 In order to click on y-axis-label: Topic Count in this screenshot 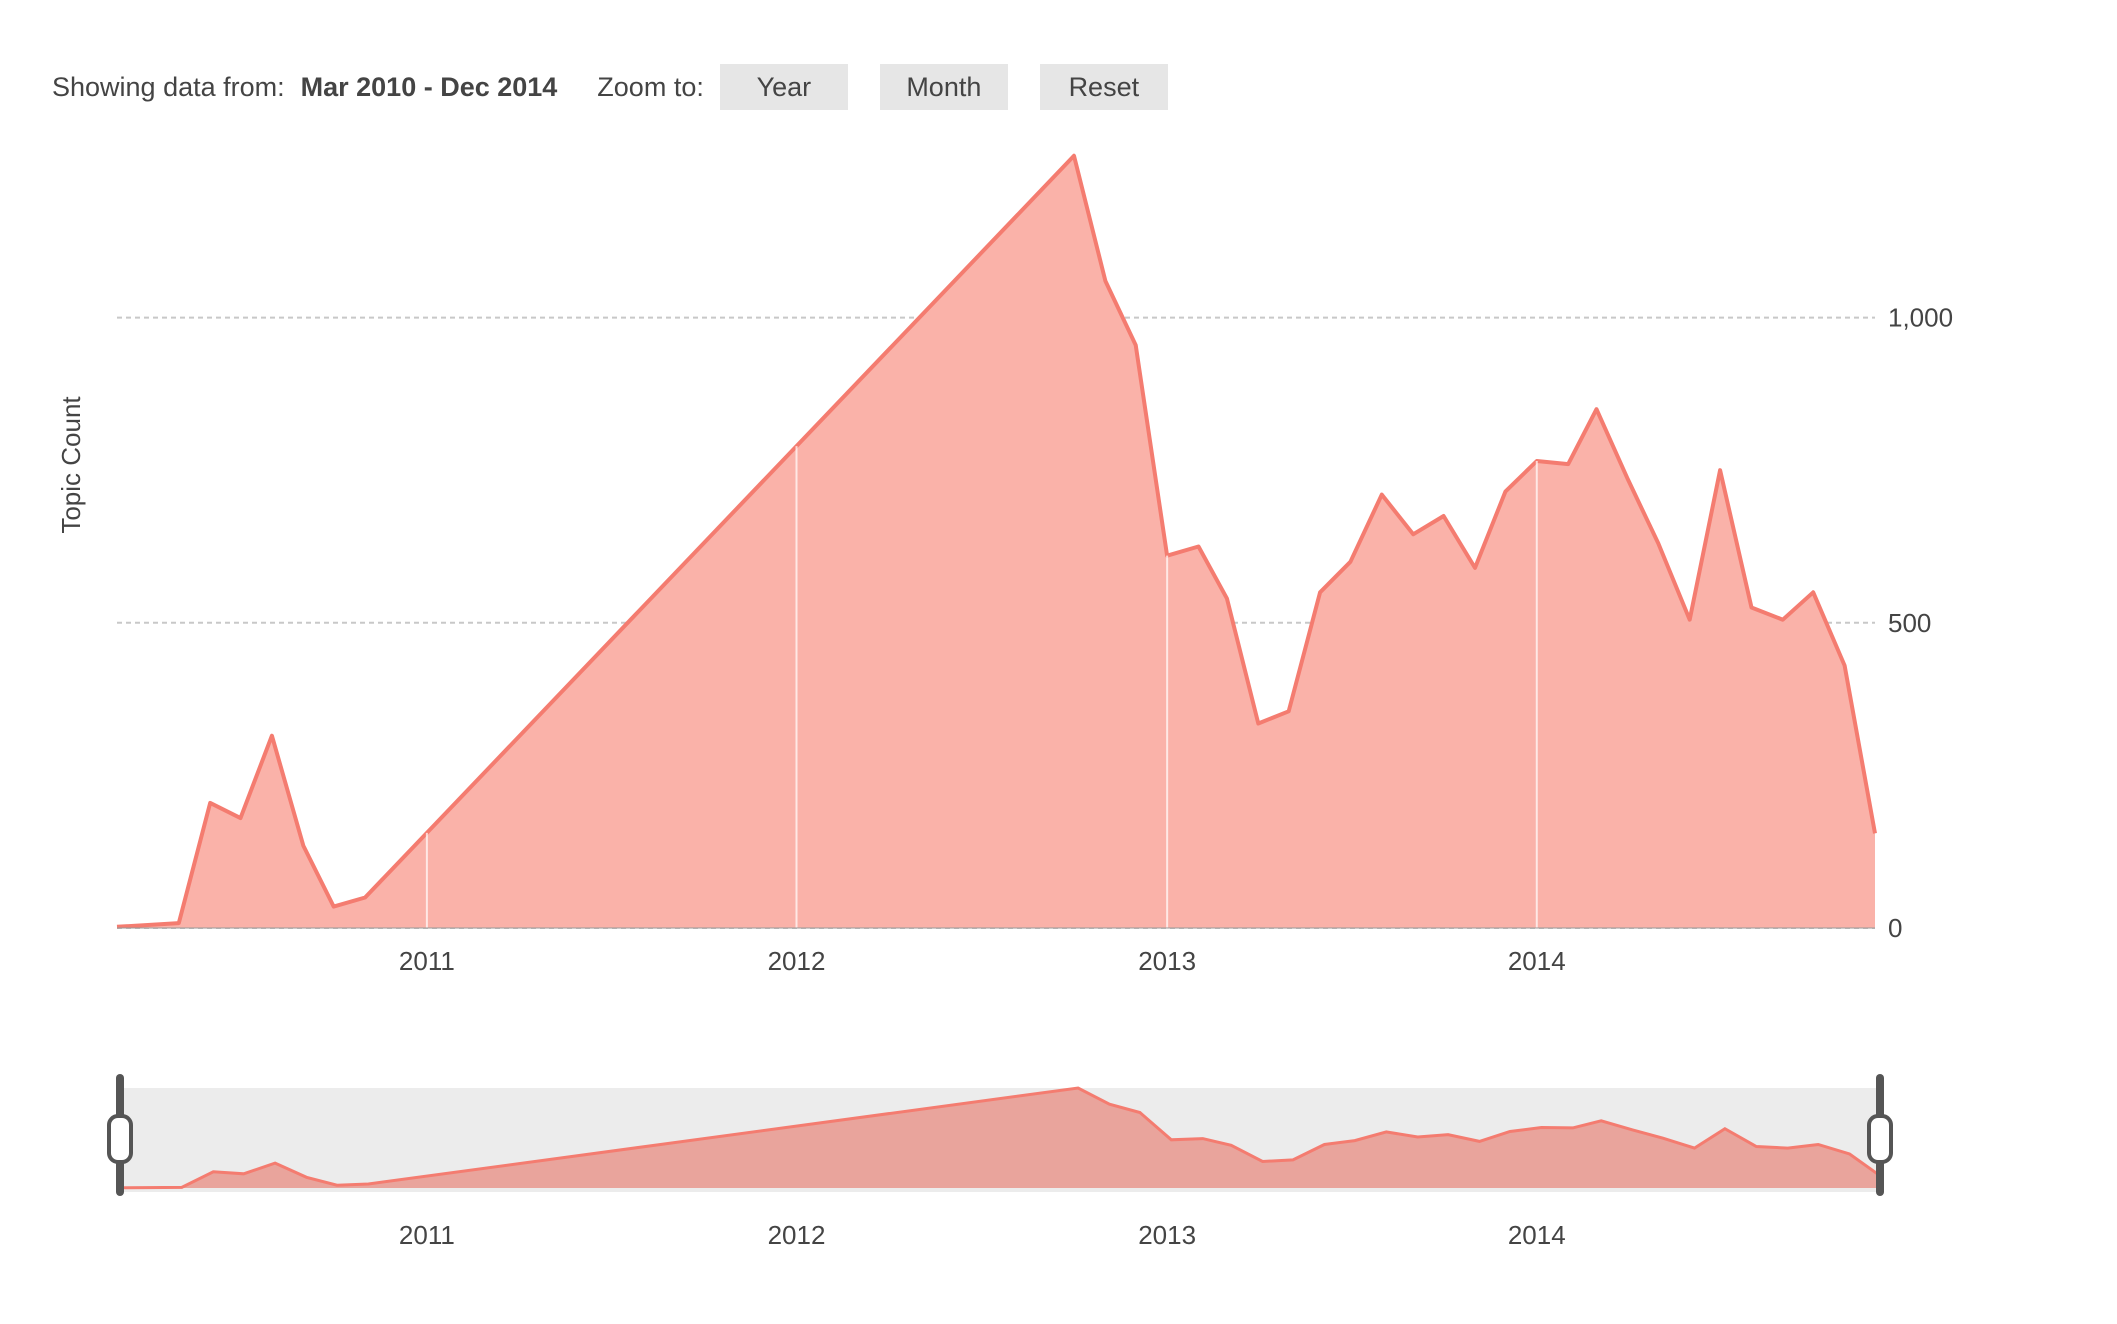, I will do `click(71, 465)`.